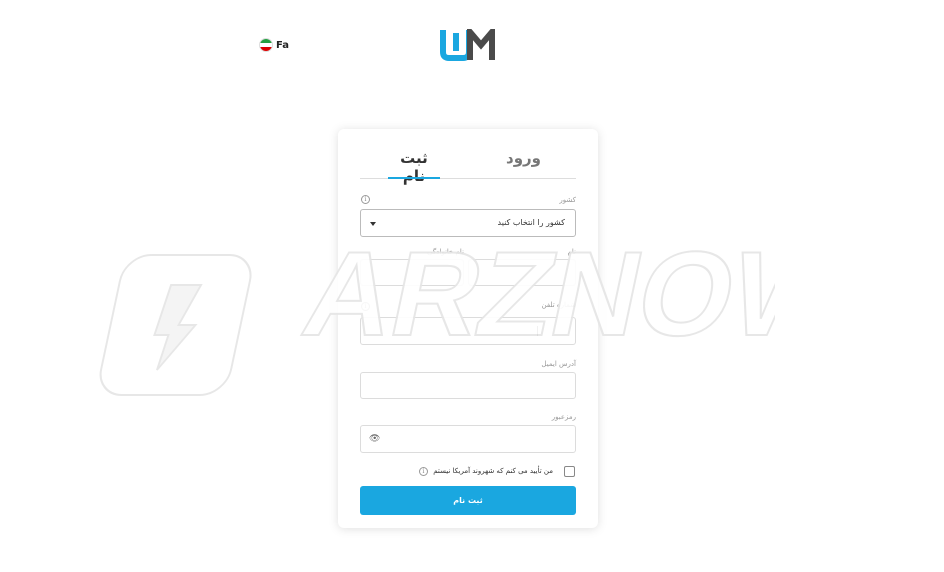  Describe the element at coordinates (522, 272) in the screenshot. I see `first-name-field` at that location.